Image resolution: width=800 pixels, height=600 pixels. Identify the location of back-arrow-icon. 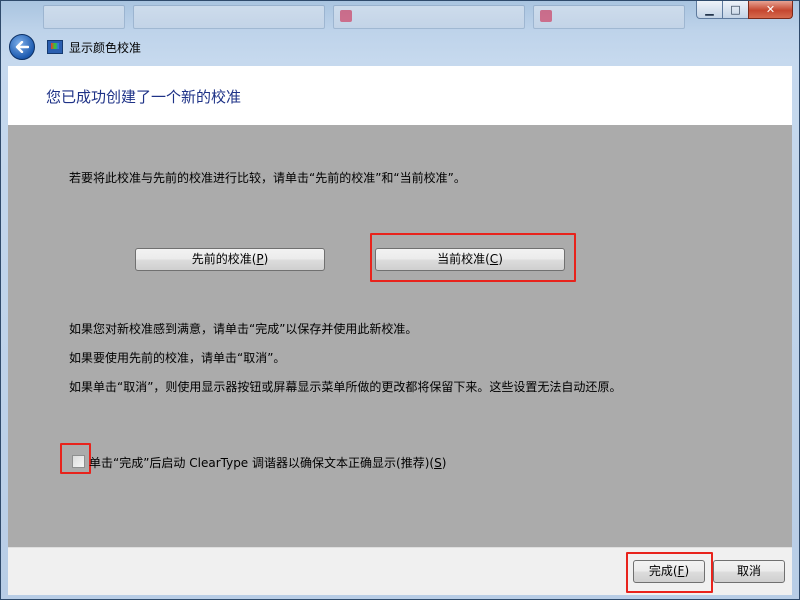
(22, 47).